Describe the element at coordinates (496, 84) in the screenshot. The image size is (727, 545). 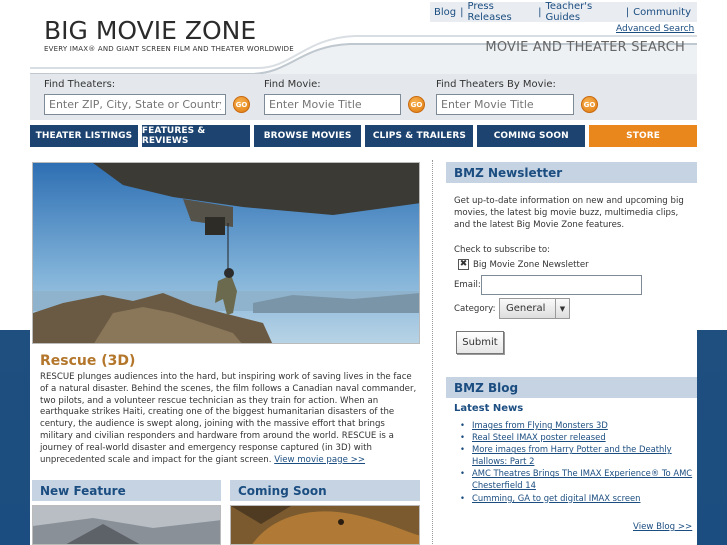
I see `find-by-movie-label: Find Theaters By Movie:` at that location.